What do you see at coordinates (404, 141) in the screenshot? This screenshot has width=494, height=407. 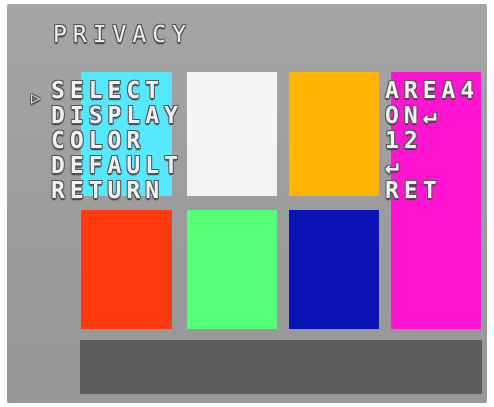 I see `menu-value-color: 12` at bounding box center [404, 141].